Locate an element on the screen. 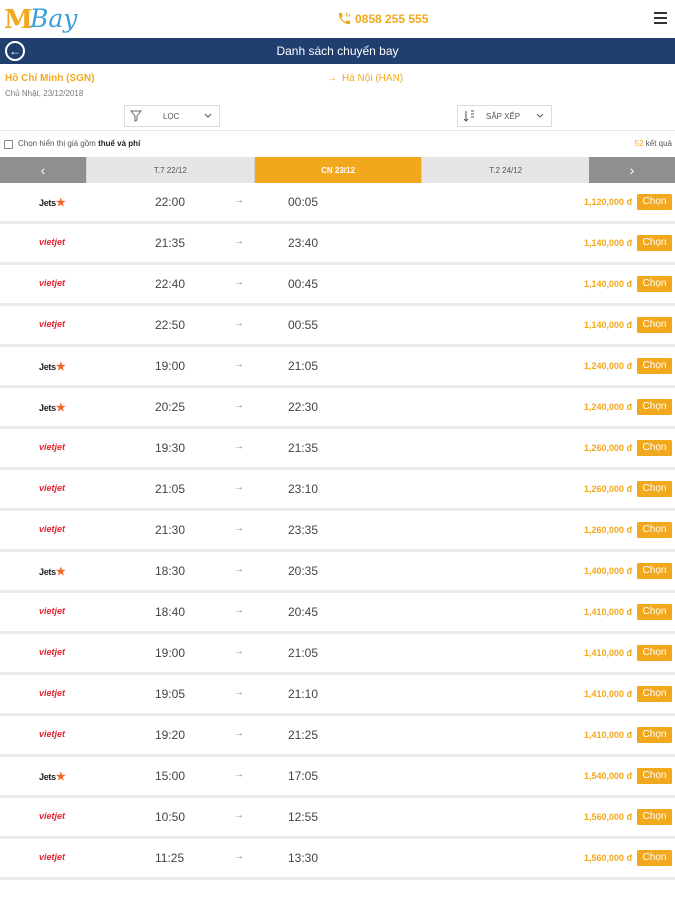 This screenshot has height=900, width=675. departure-time: 18:30 is located at coordinates (170, 571).